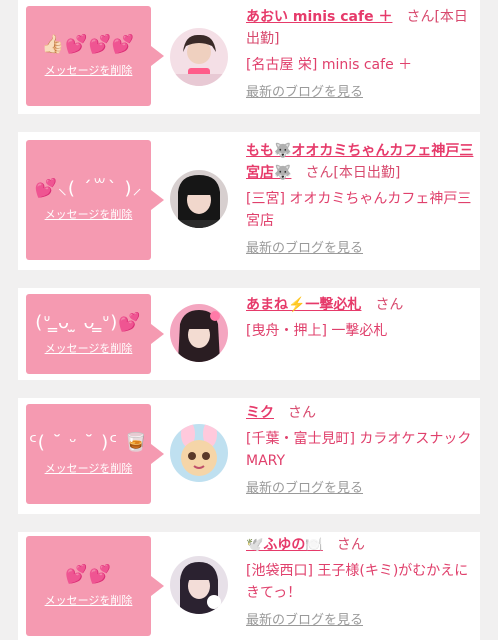 The height and width of the screenshot is (640, 498). Describe the element at coordinates (359, 210) in the screenshot. I see `shop-label: [三宮] オオカミちゃんカフェ神戸三宮店` at that location.